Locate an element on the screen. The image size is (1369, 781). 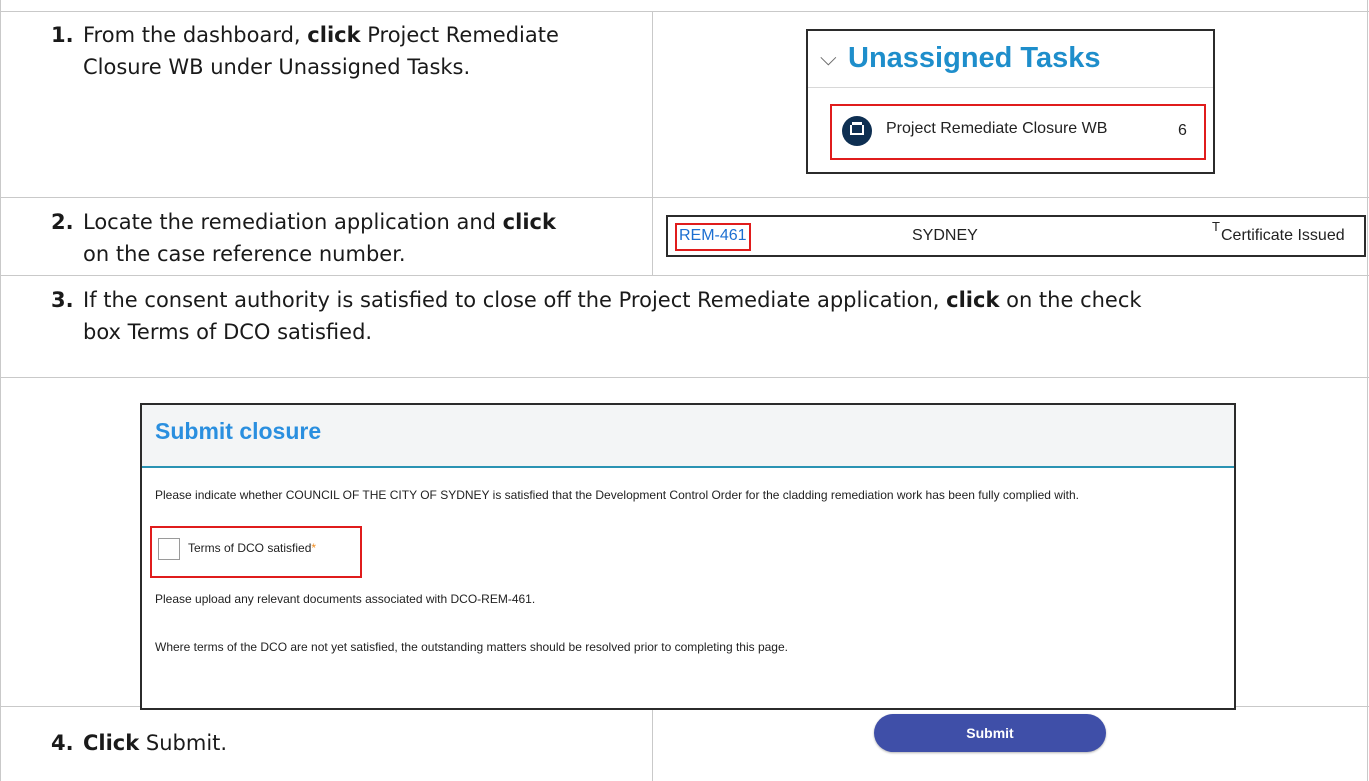
step-number: 1. is located at coordinates (62, 35).